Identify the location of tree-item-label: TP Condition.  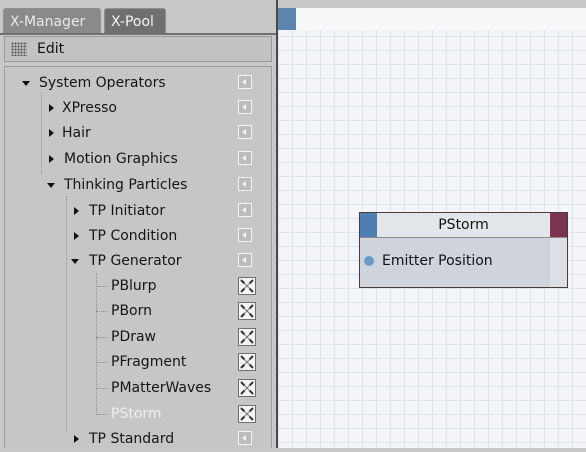
(133, 236).